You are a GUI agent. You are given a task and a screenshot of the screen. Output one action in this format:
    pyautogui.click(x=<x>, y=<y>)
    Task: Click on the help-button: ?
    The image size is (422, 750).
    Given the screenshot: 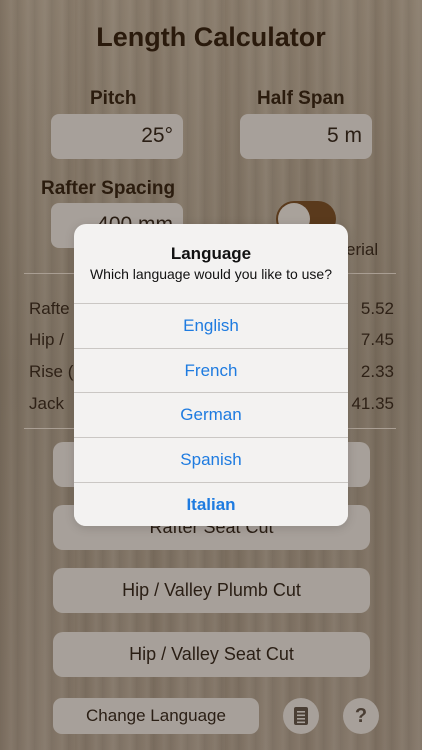 What is the action you would take?
    pyautogui.click(x=361, y=716)
    